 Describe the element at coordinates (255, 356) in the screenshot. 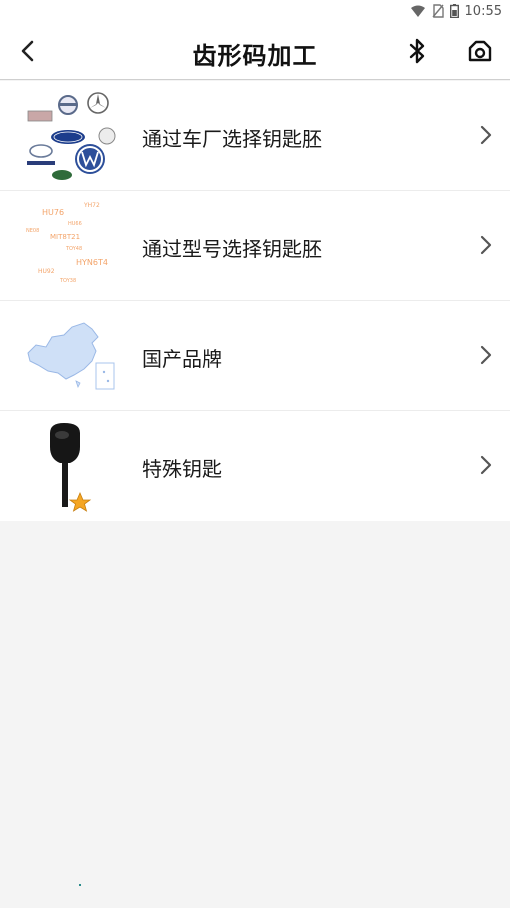

I see `menu-item-domestic-brands: 国产品牌` at that location.